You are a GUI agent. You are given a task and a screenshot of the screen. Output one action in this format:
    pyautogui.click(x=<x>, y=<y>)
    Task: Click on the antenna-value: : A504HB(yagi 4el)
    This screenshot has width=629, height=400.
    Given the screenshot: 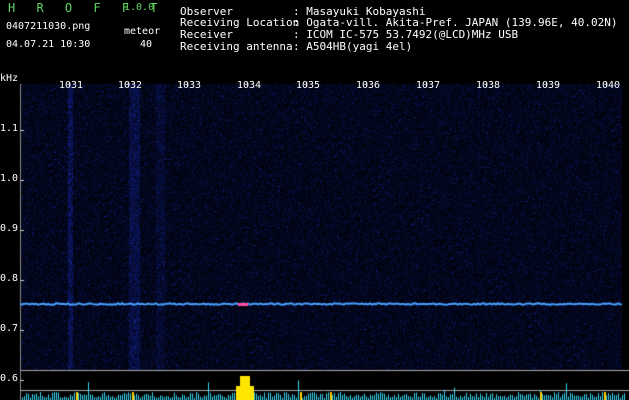 What is the action you would take?
    pyautogui.click(x=353, y=46)
    